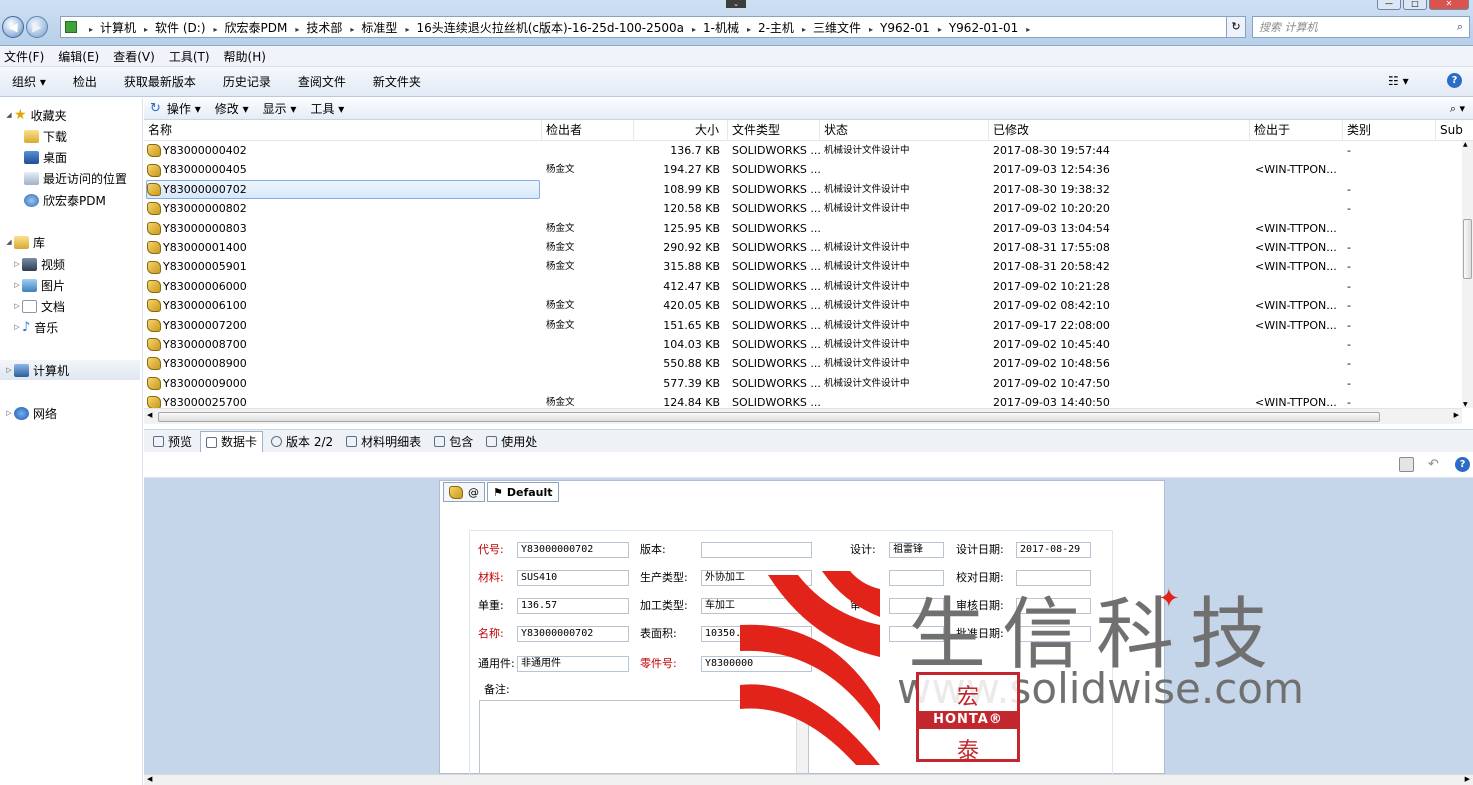  I want to click on tab-where-used: 使用处, so click(511, 441).